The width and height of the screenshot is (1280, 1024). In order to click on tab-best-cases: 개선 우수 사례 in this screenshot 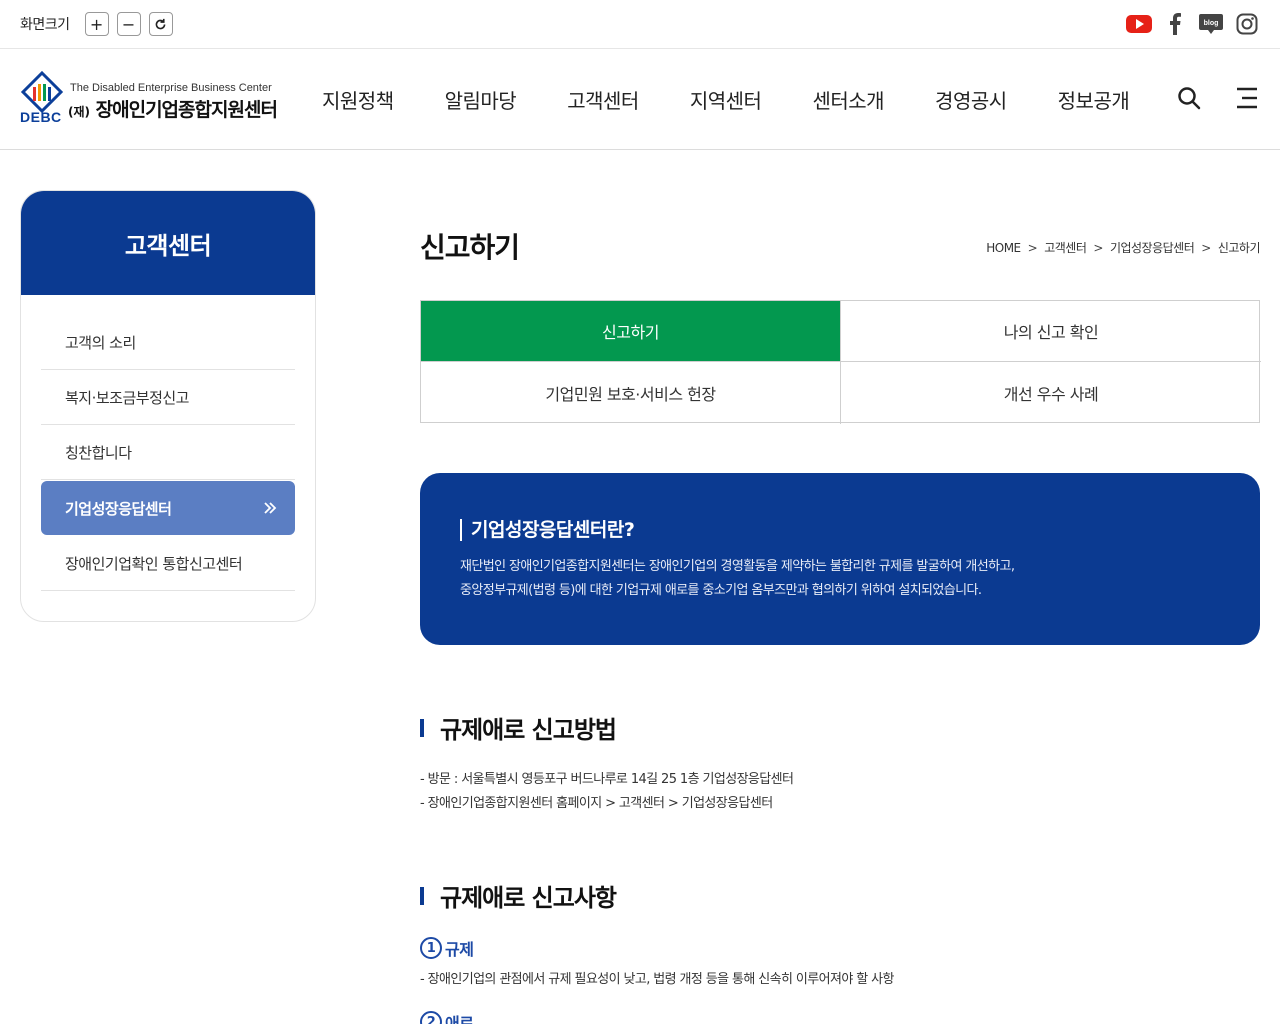, I will do `click(1051, 393)`.